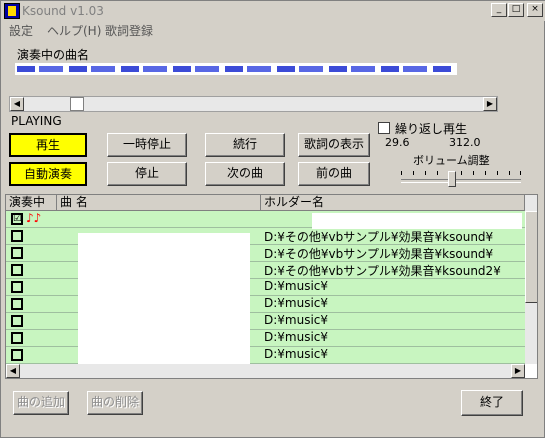 This screenshot has width=545, height=438. What do you see at coordinates (34, 218) in the screenshot?
I see `playing-note-icon: ♪♪` at bounding box center [34, 218].